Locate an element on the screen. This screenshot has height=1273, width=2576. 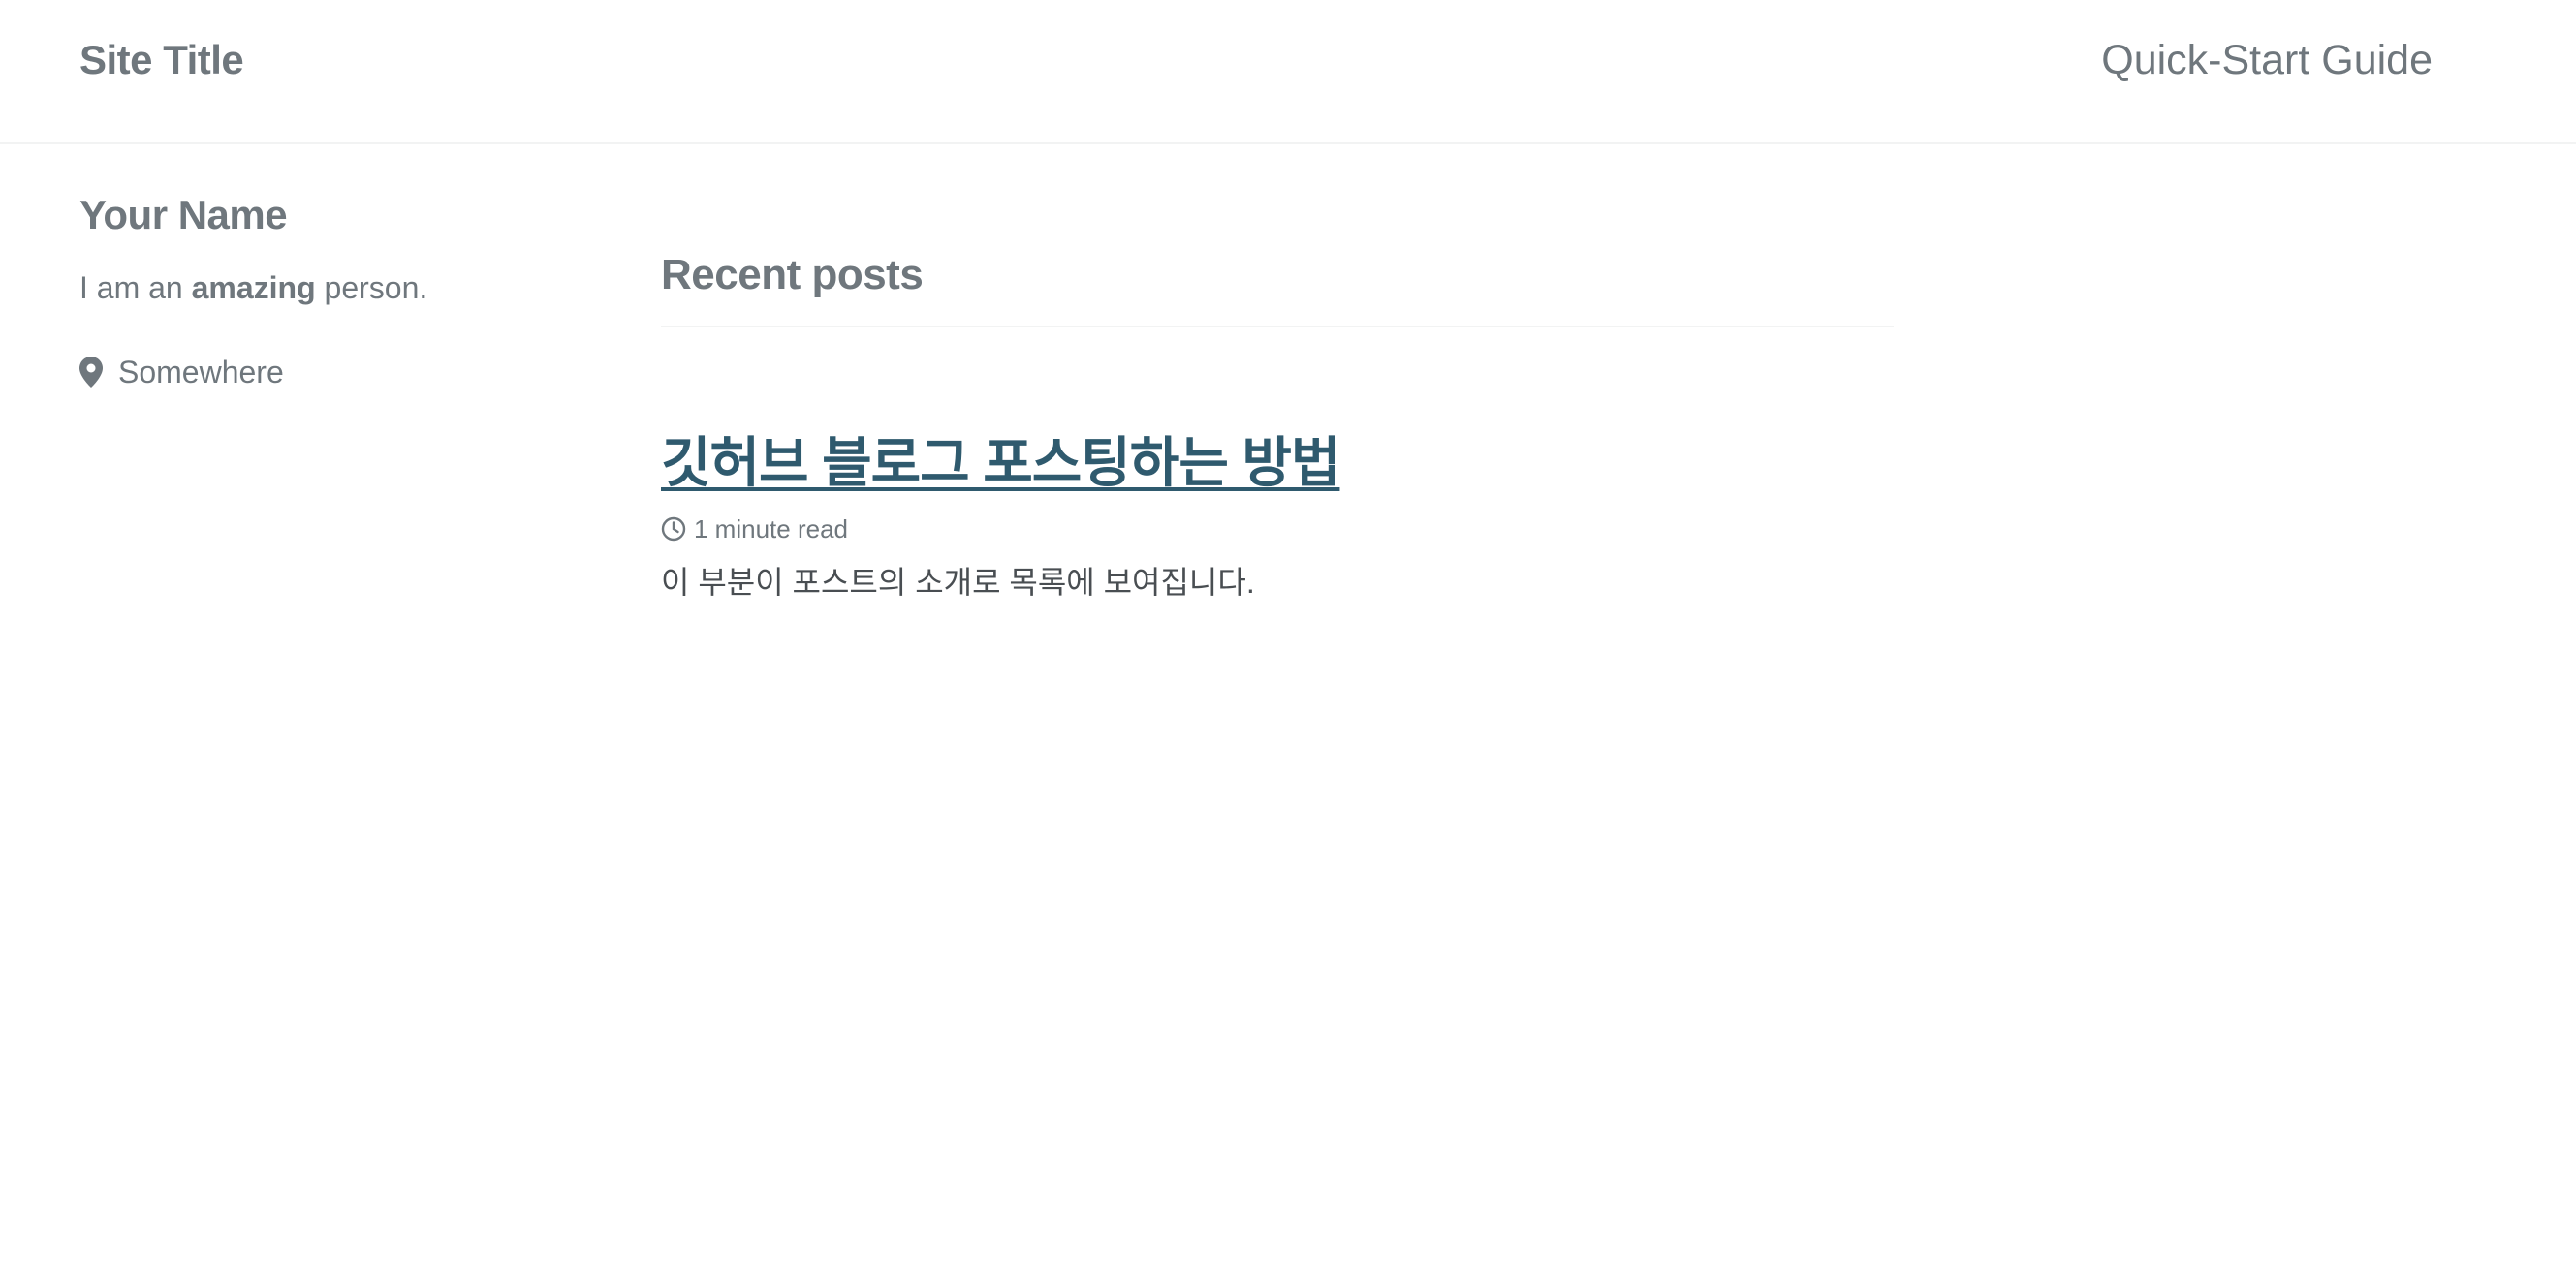
post-title-link: 깃허브 블로그 포스팅하는 방법 is located at coordinates (1000, 463).